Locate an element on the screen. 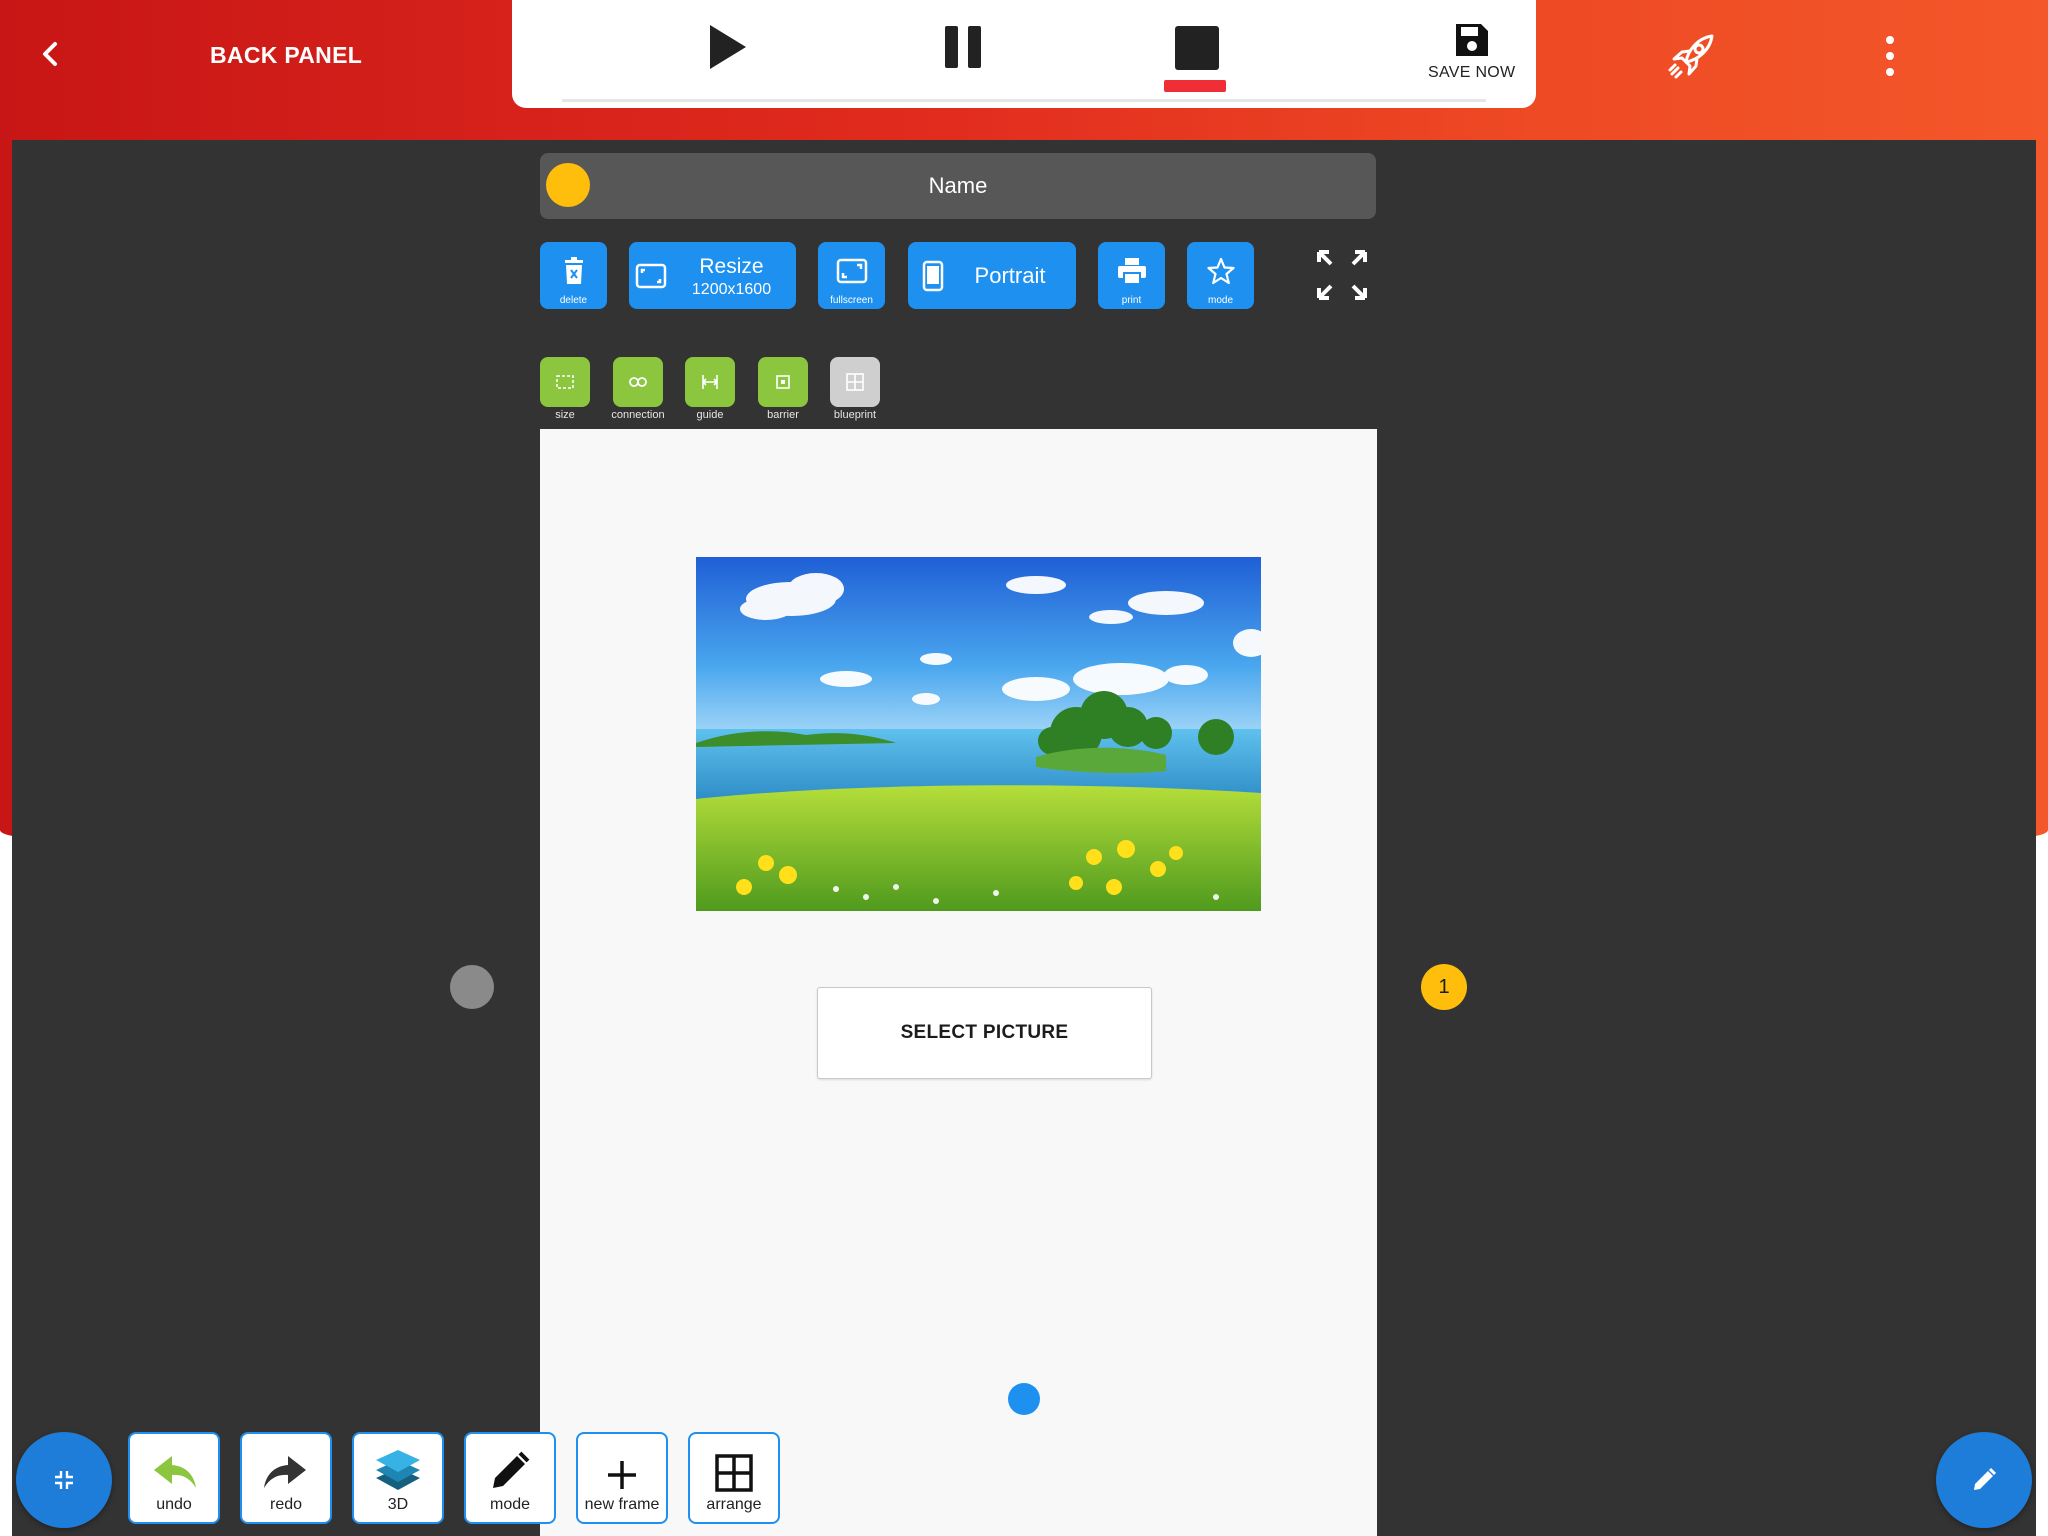  rocket-icon is located at coordinates (1691, 56).